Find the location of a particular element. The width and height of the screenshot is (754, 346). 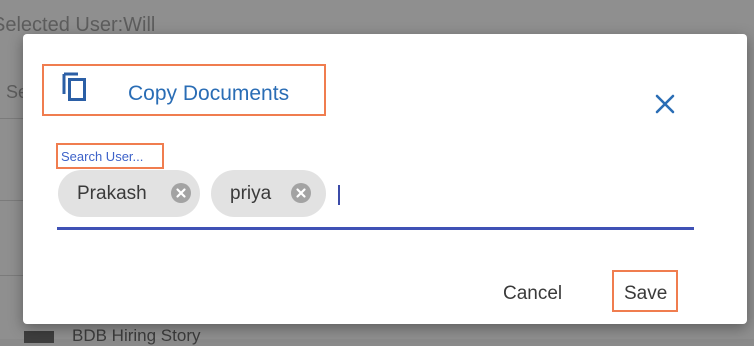

save-button-label: Save is located at coordinates (646, 293).